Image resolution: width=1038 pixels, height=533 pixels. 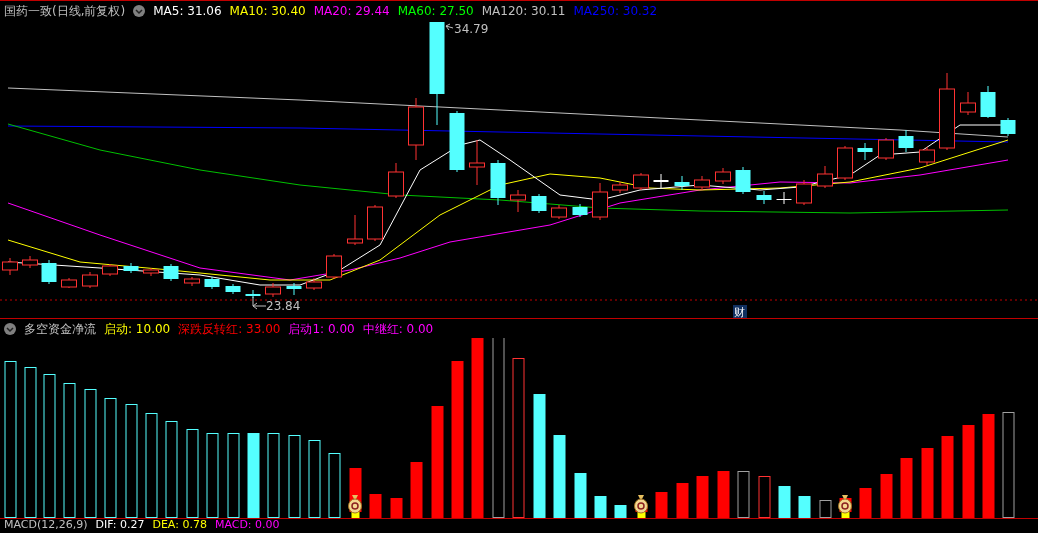 What do you see at coordinates (179, 525) in the screenshot?
I see `indicator-value: DEA: 0.78` at bounding box center [179, 525].